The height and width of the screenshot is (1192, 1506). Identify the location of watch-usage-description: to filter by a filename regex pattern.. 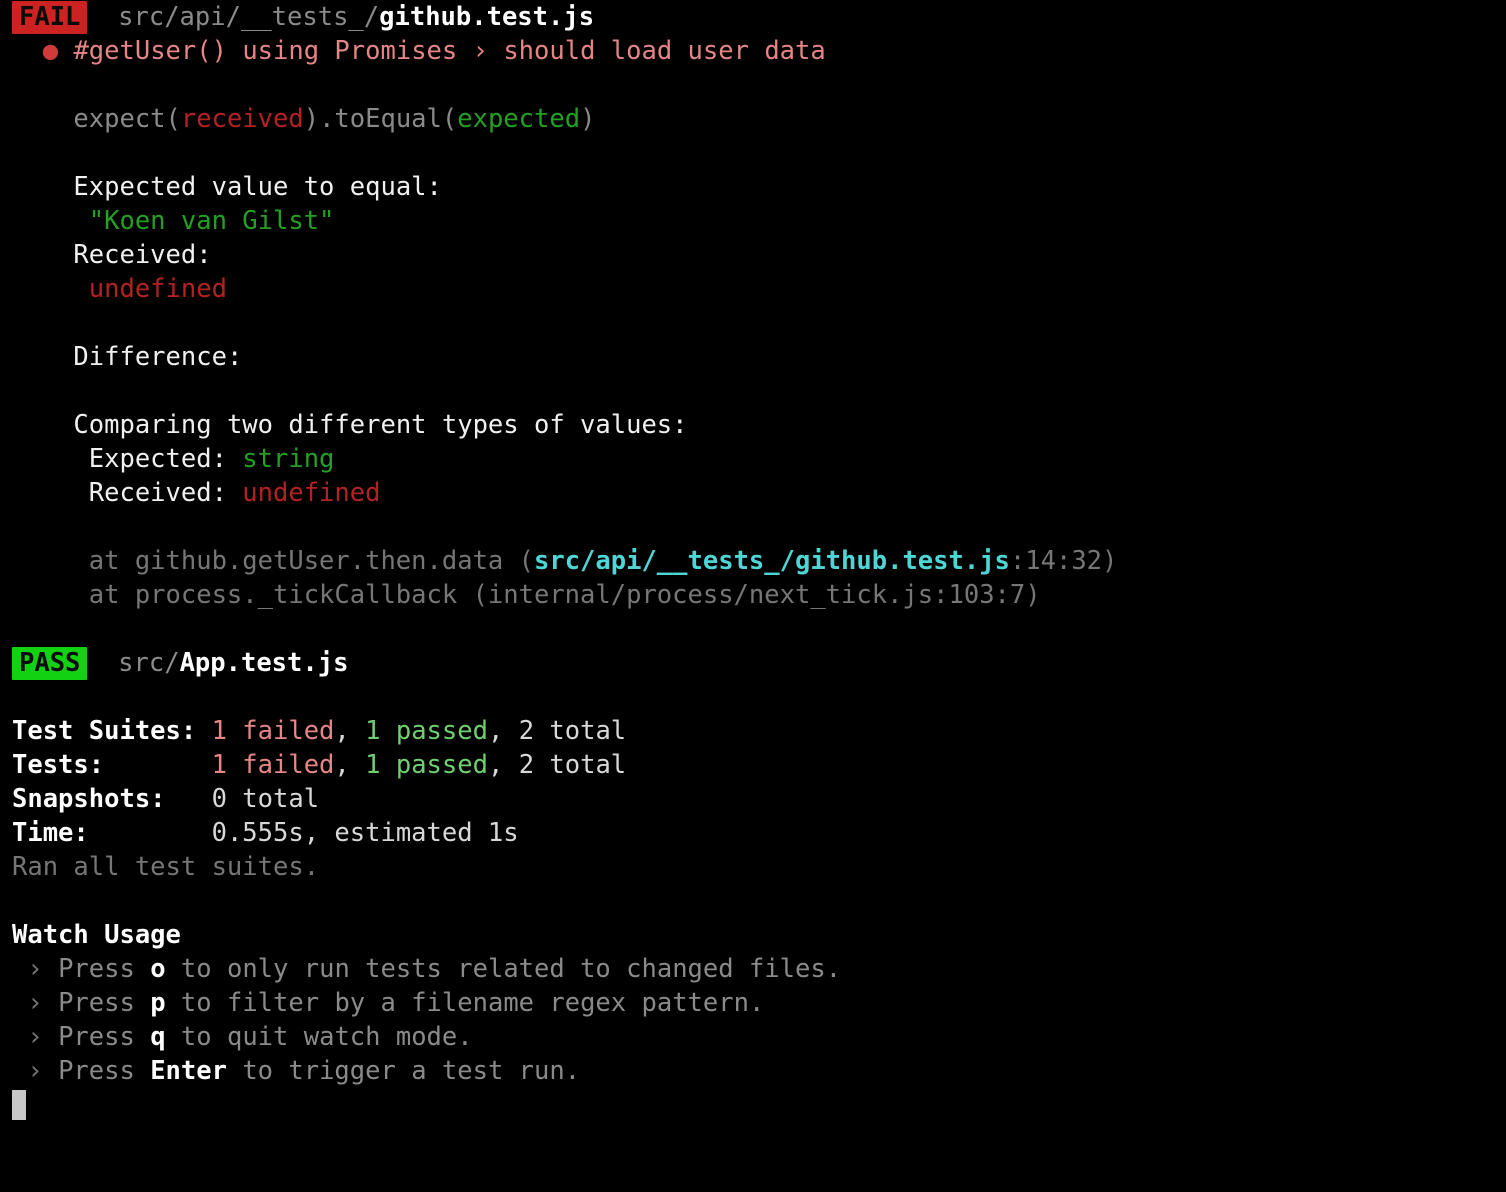
(465, 1003).